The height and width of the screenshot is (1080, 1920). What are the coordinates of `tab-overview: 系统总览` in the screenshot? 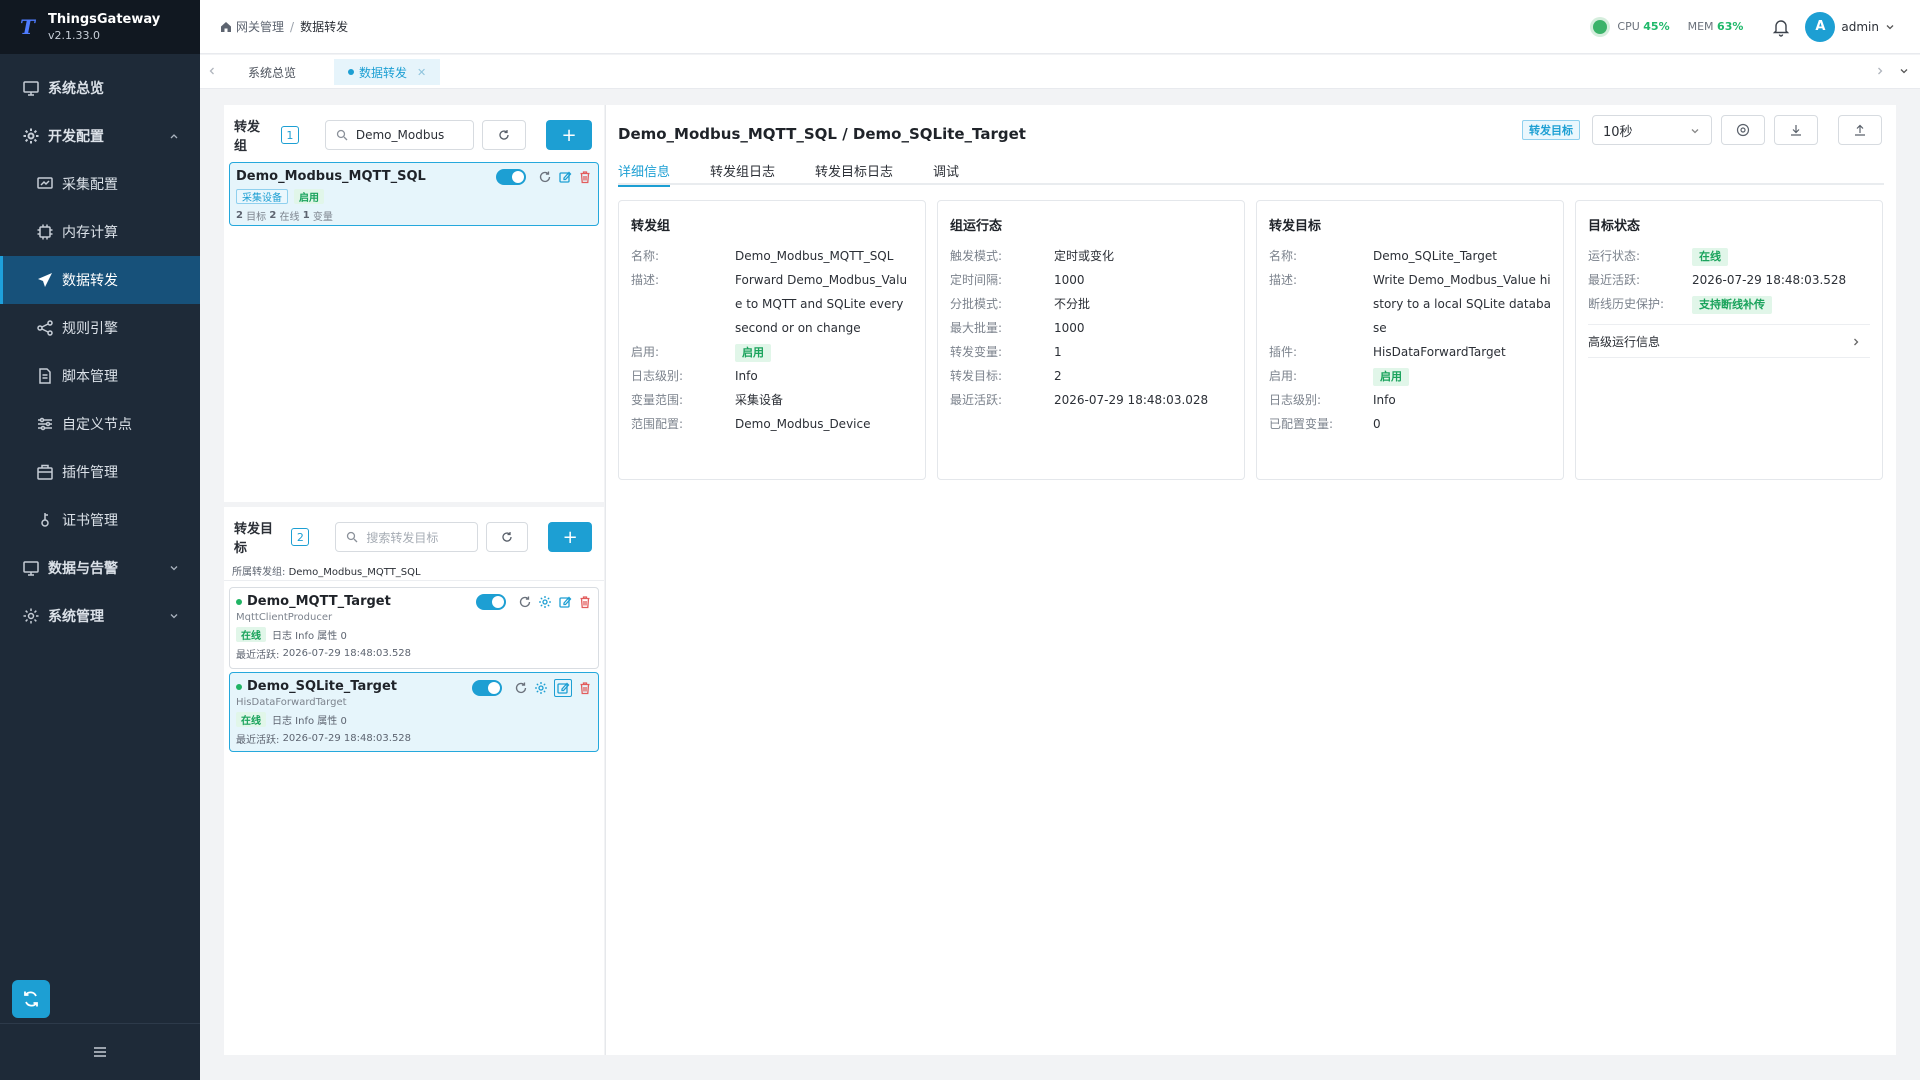 It's located at (272, 72).